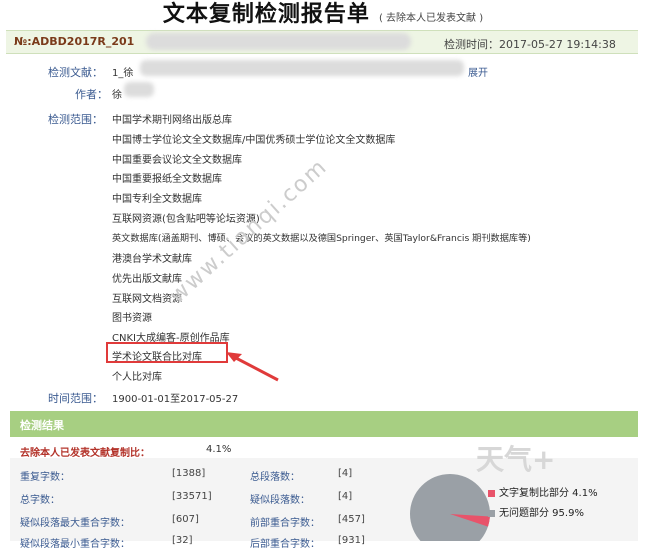 The height and width of the screenshot is (550, 646). What do you see at coordinates (192, 496) in the screenshot?
I see `stat-value: [33571]` at bounding box center [192, 496].